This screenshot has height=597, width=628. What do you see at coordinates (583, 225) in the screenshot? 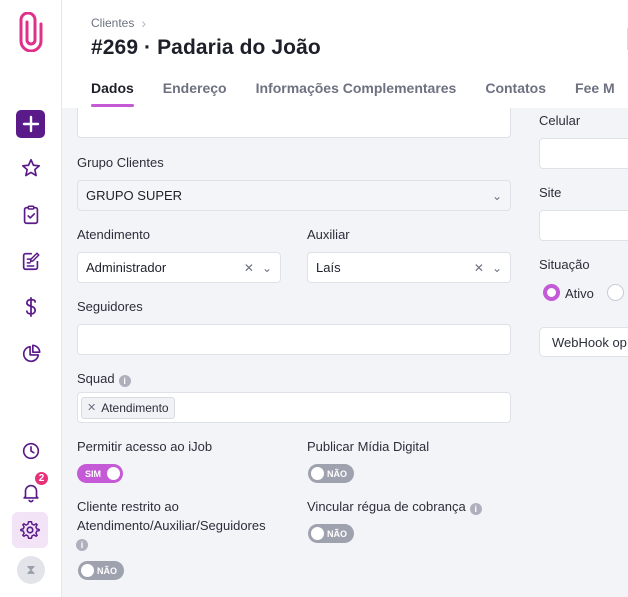
I see `site-input` at bounding box center [583, 225].